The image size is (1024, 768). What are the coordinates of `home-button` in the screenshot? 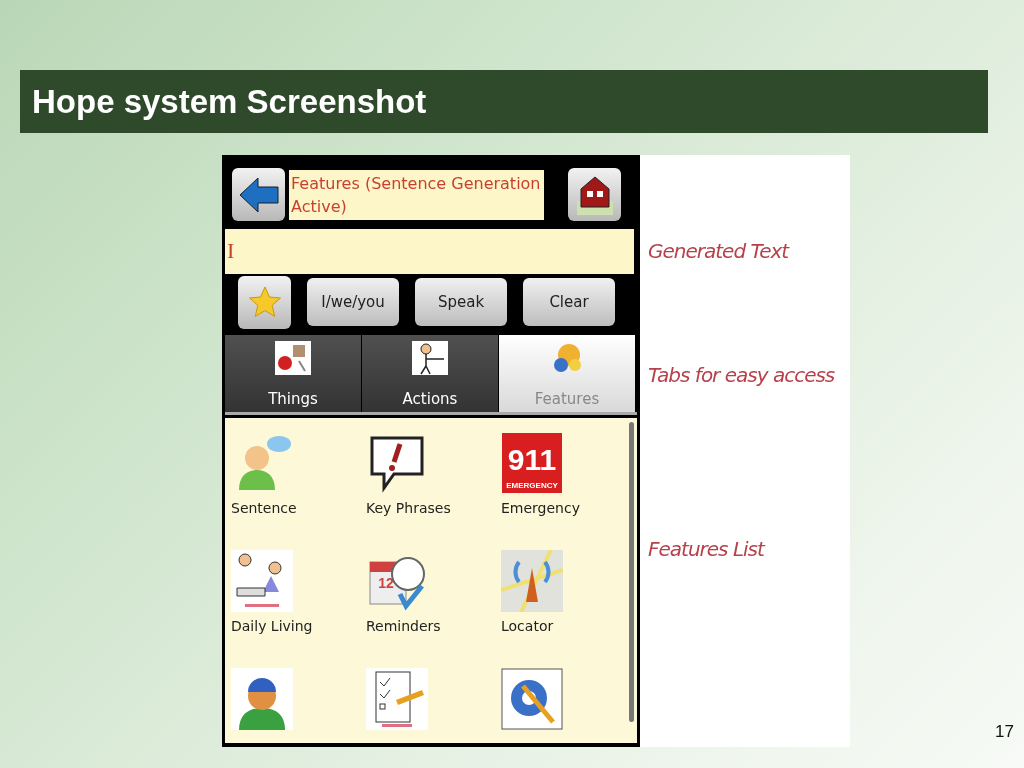 It's located at (594, 194).